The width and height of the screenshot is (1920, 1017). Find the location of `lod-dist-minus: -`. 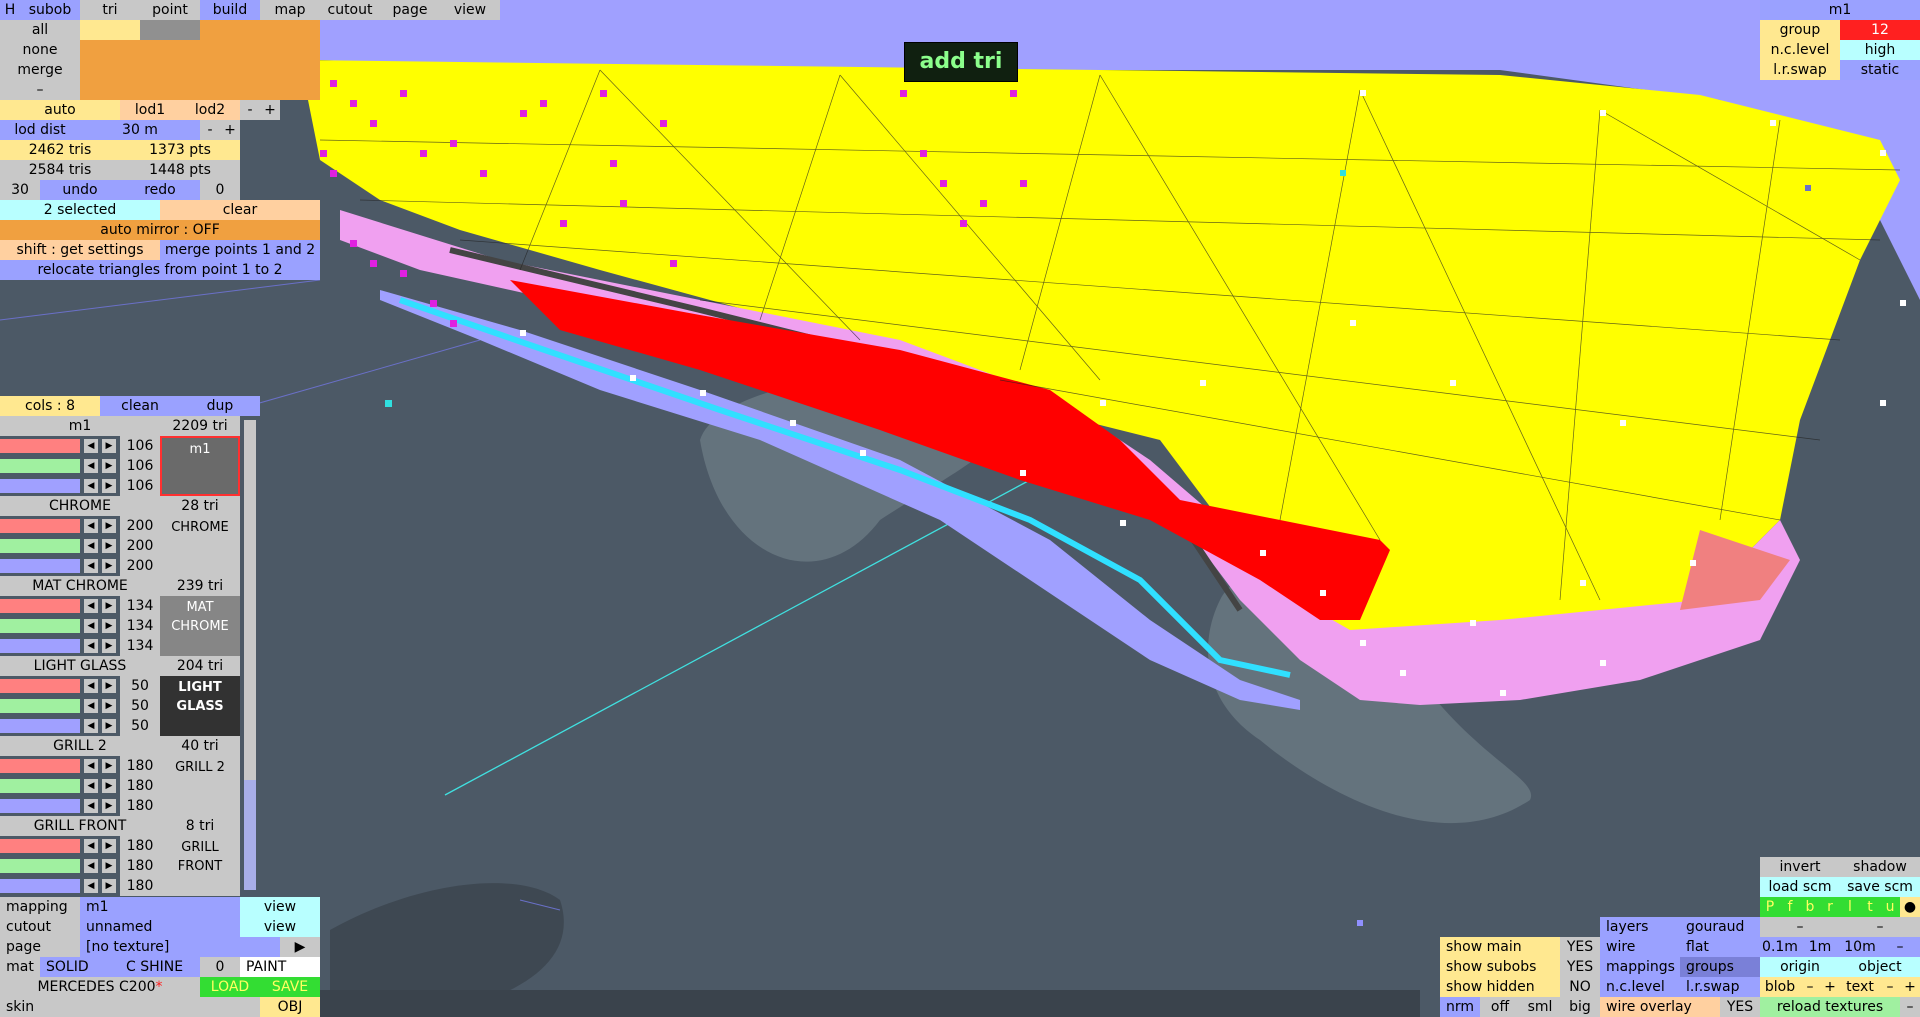

lod-dist-minus: - is located at coordinates (210, 130).